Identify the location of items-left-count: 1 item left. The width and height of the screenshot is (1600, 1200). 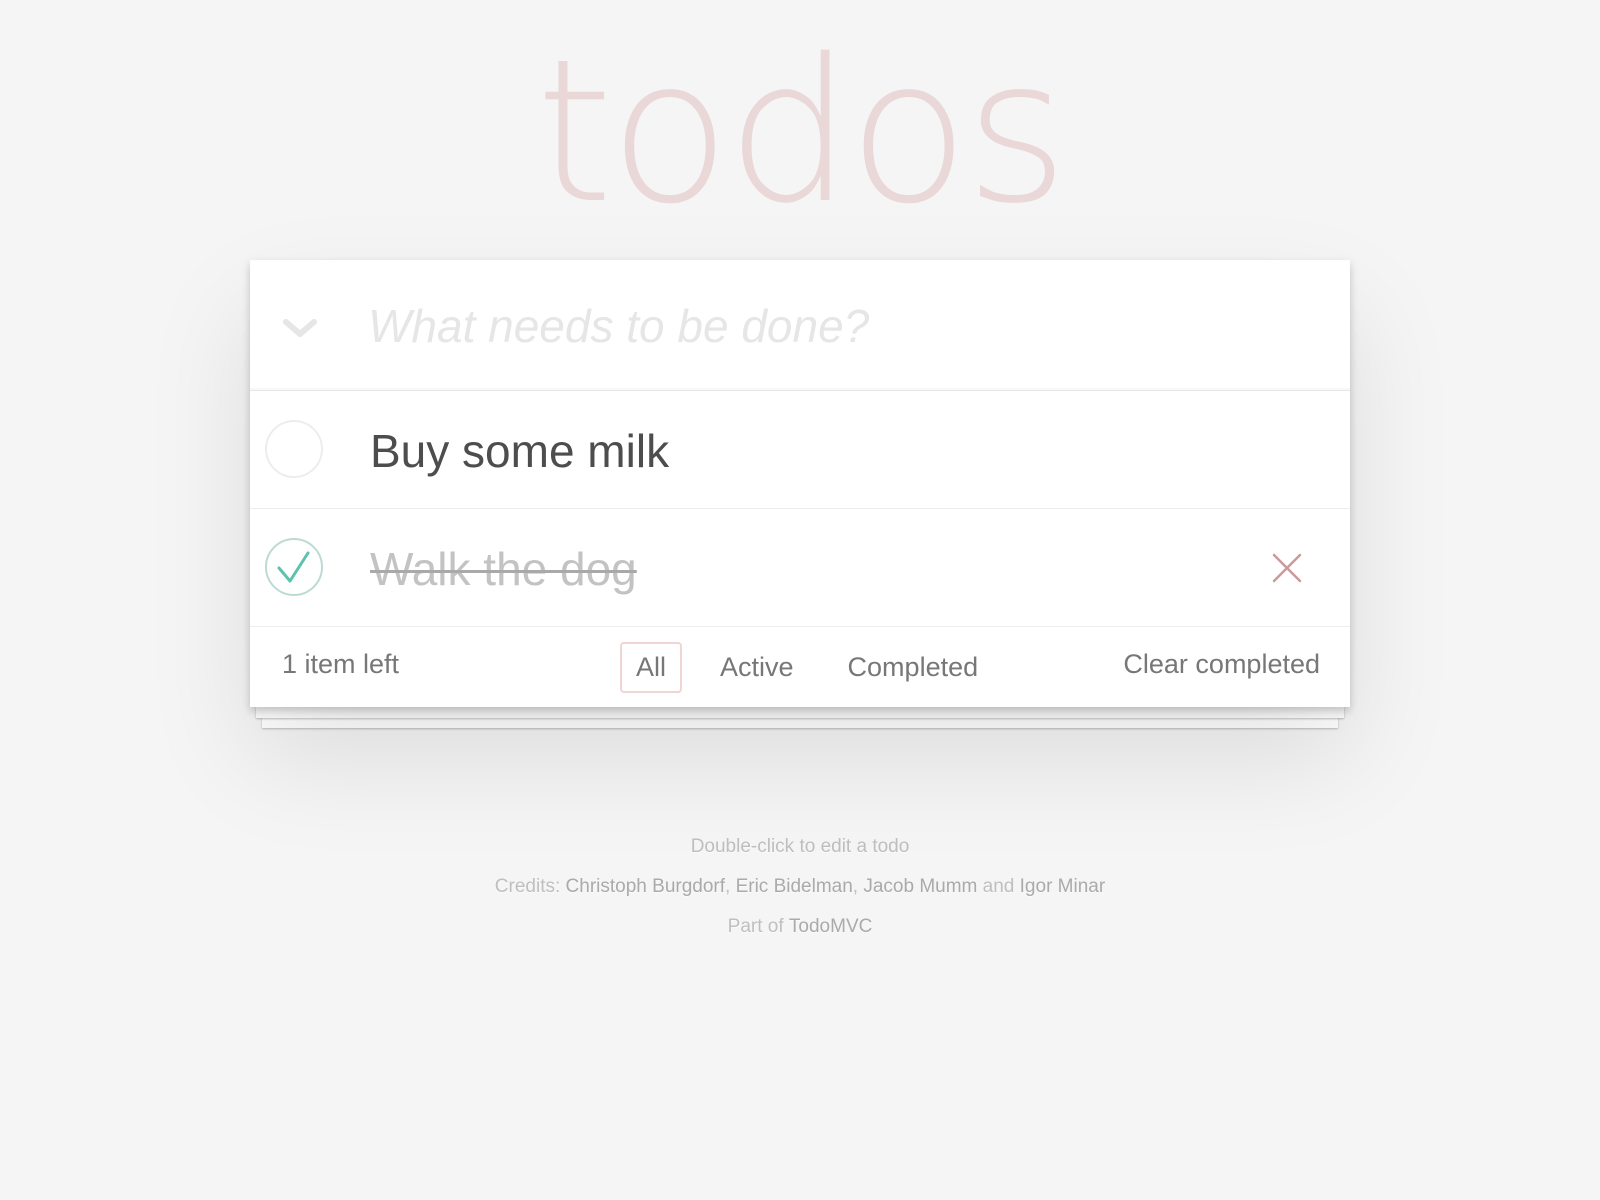
(341, 664).